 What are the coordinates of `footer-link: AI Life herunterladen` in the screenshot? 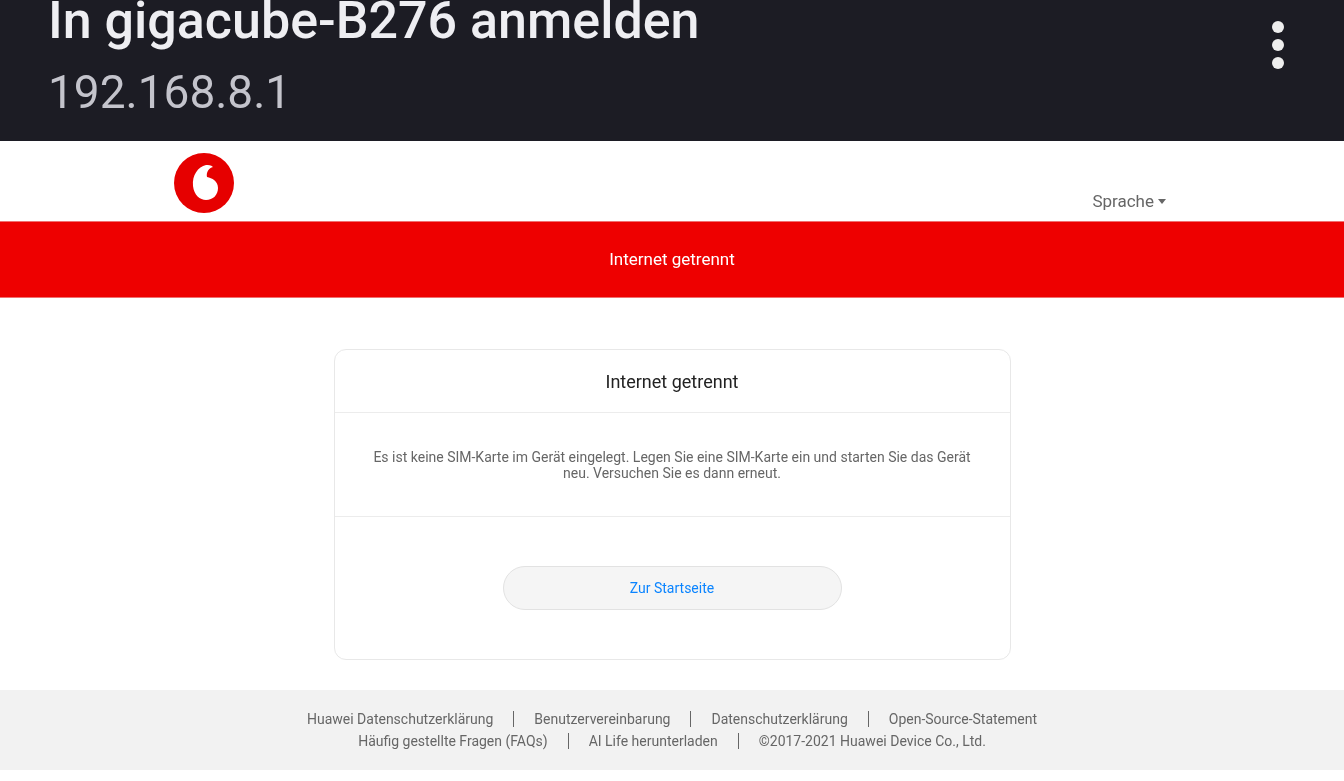 It's located at (653, 741).